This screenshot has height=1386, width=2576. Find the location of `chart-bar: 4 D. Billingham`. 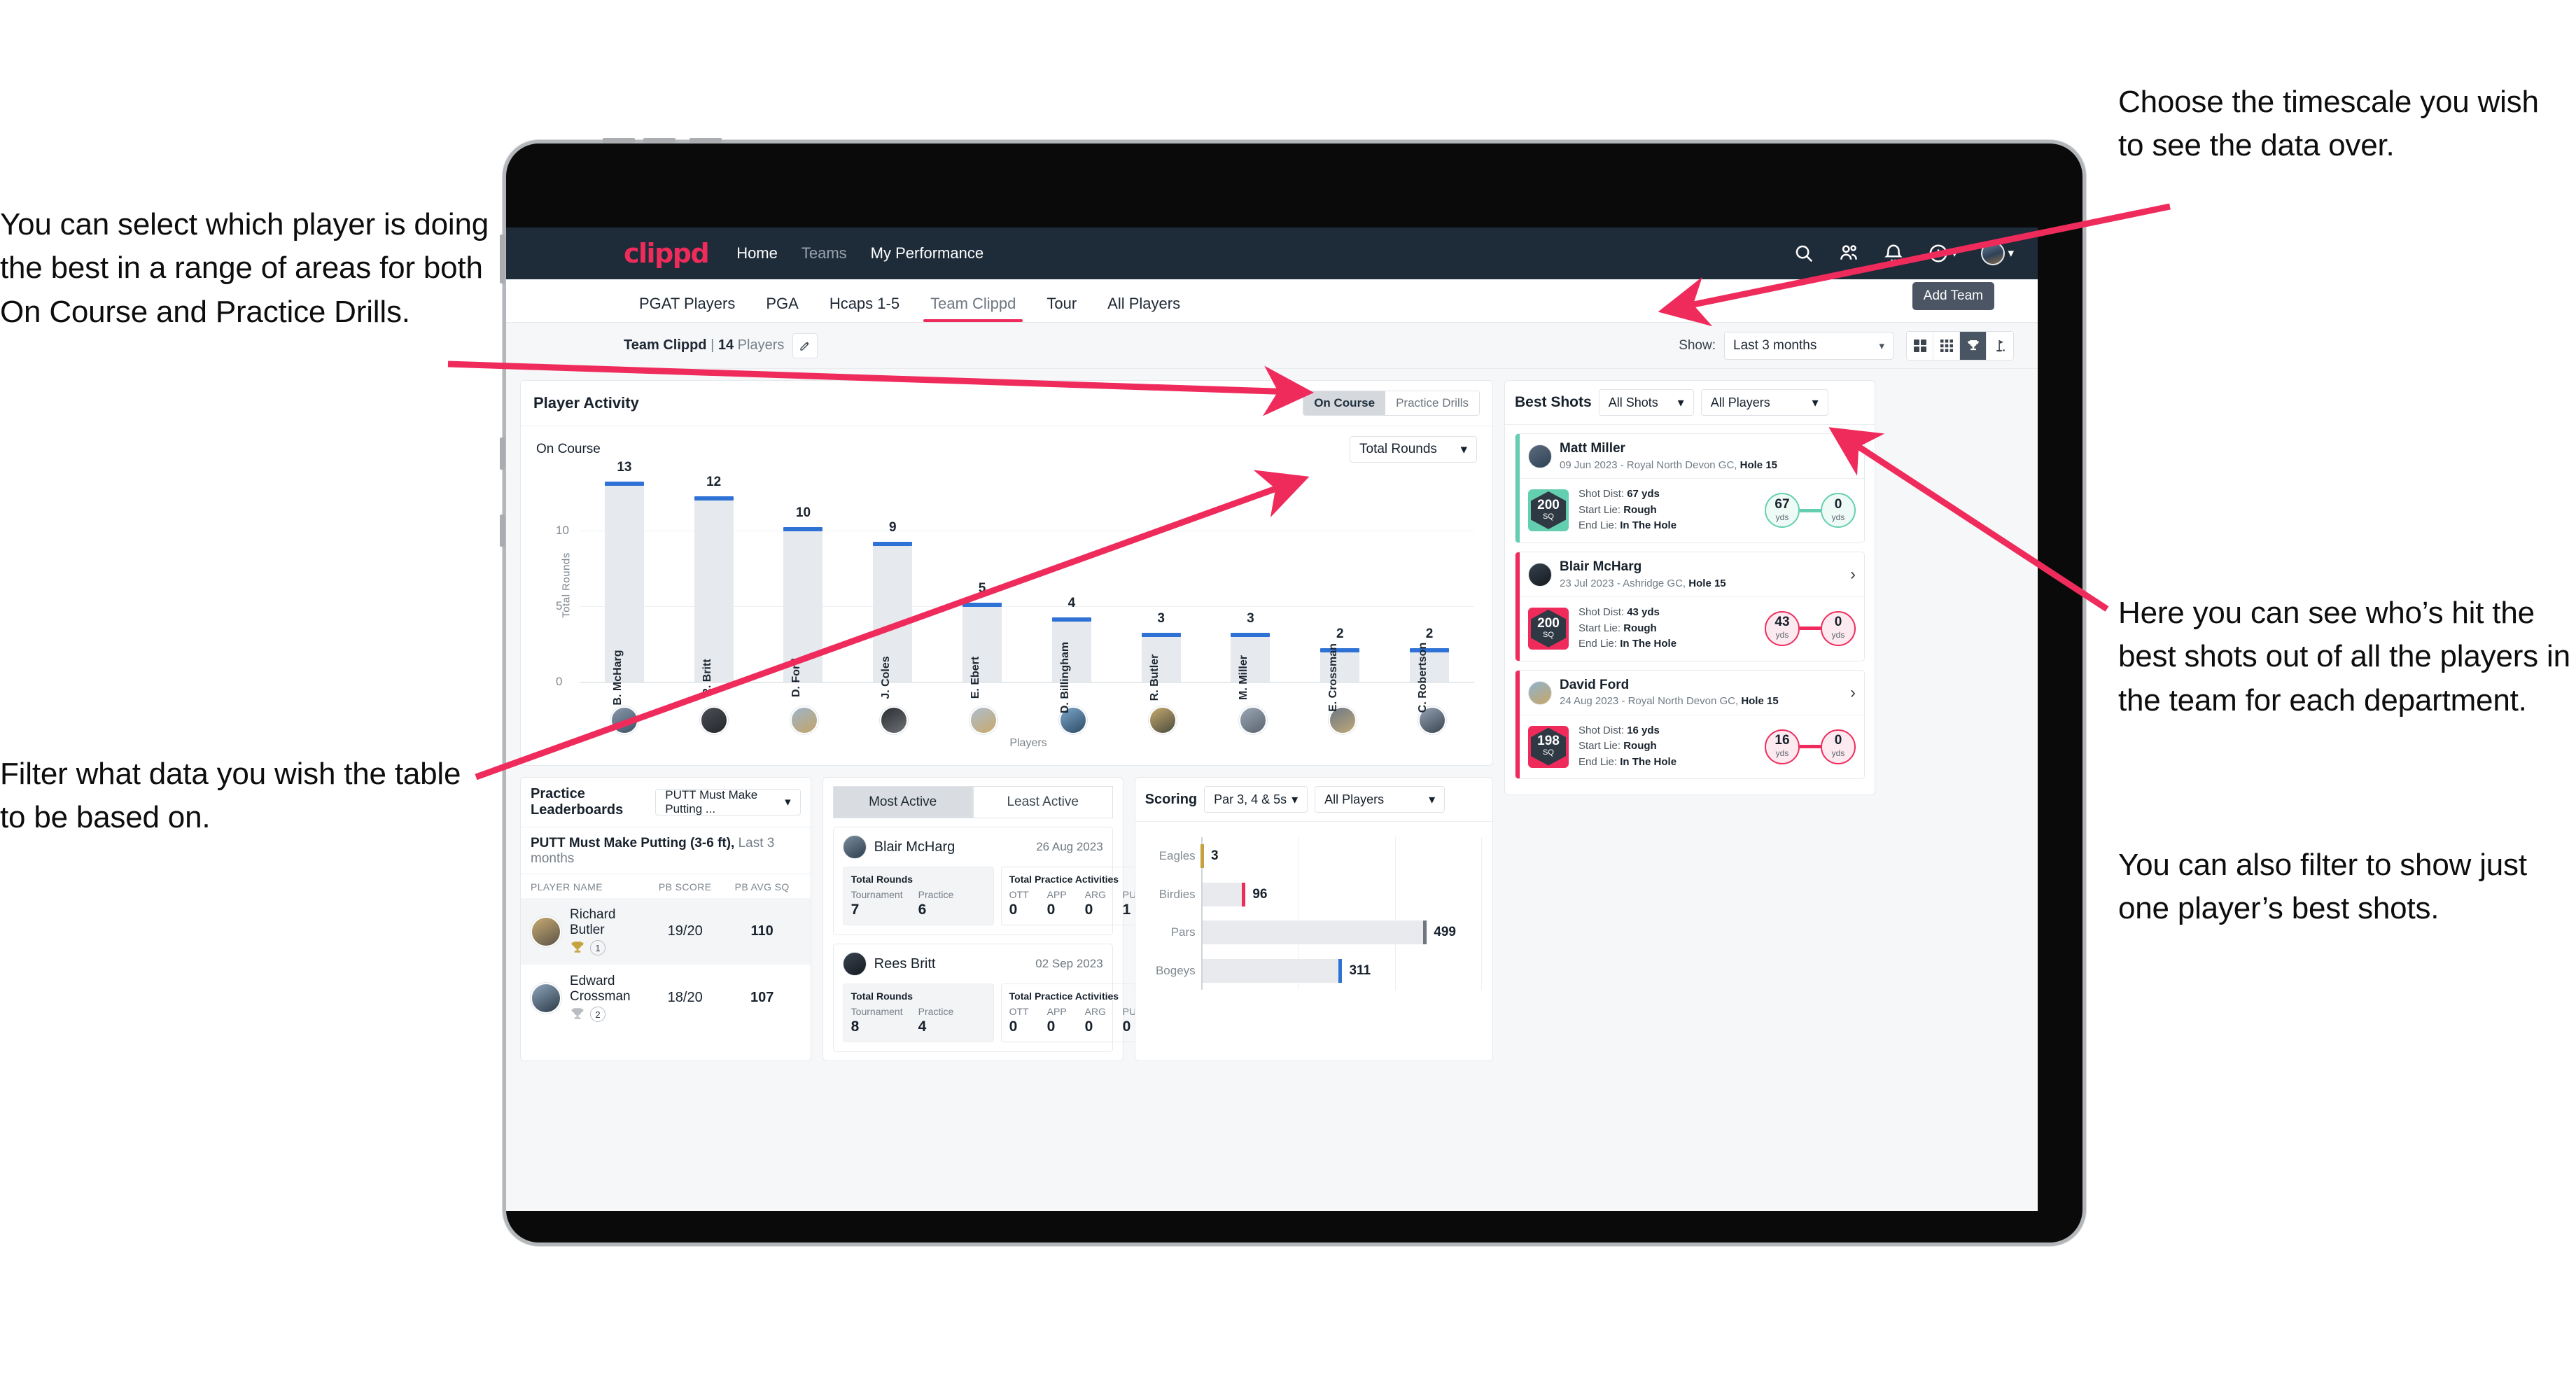

chart-bar: 4 D. Billingham is located at coordinates (1071, 654).